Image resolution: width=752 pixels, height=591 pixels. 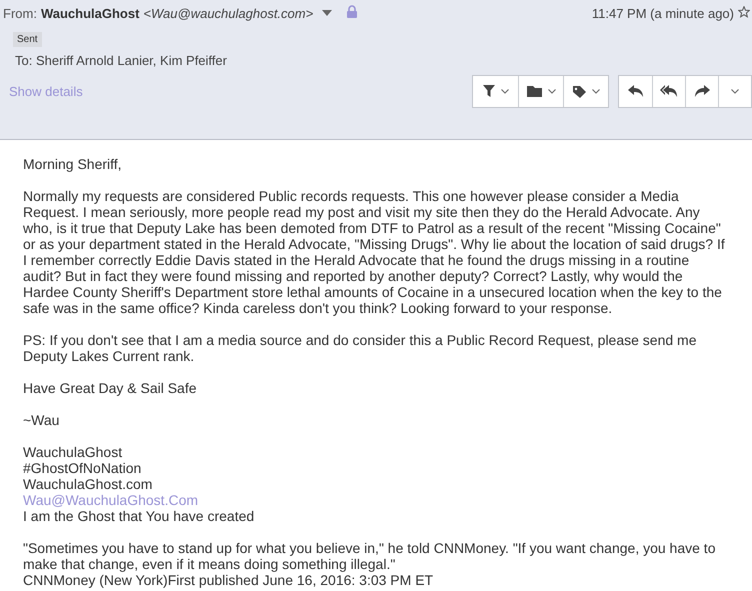 I want to click on reply-icon, so click(x=636, y=91).